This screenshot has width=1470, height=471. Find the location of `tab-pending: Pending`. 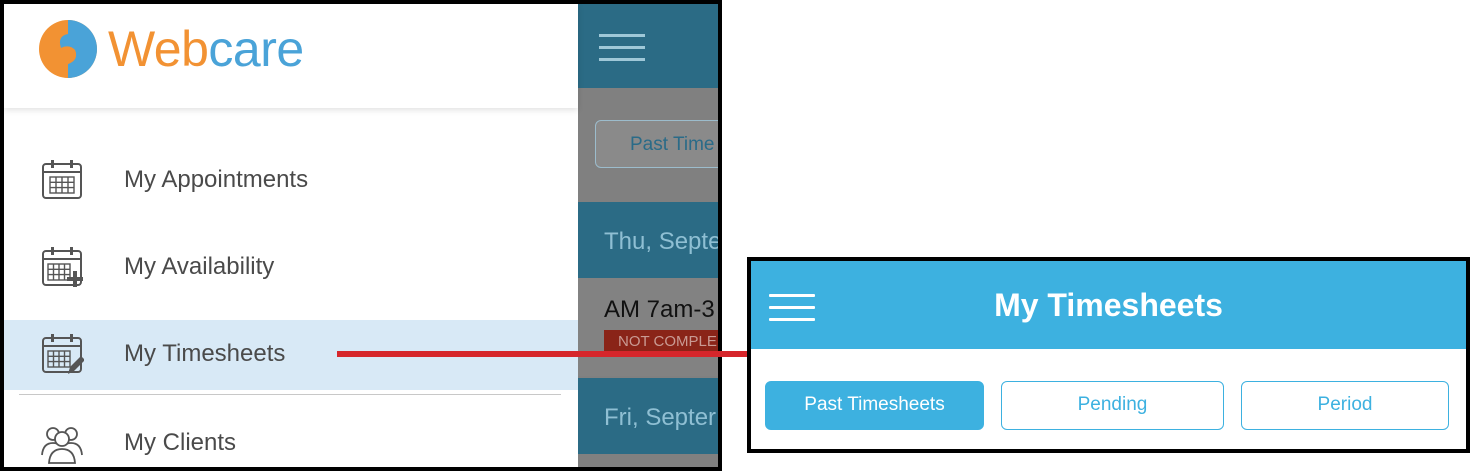

tab-pending: Pending is located at coordinates (1112, 405).